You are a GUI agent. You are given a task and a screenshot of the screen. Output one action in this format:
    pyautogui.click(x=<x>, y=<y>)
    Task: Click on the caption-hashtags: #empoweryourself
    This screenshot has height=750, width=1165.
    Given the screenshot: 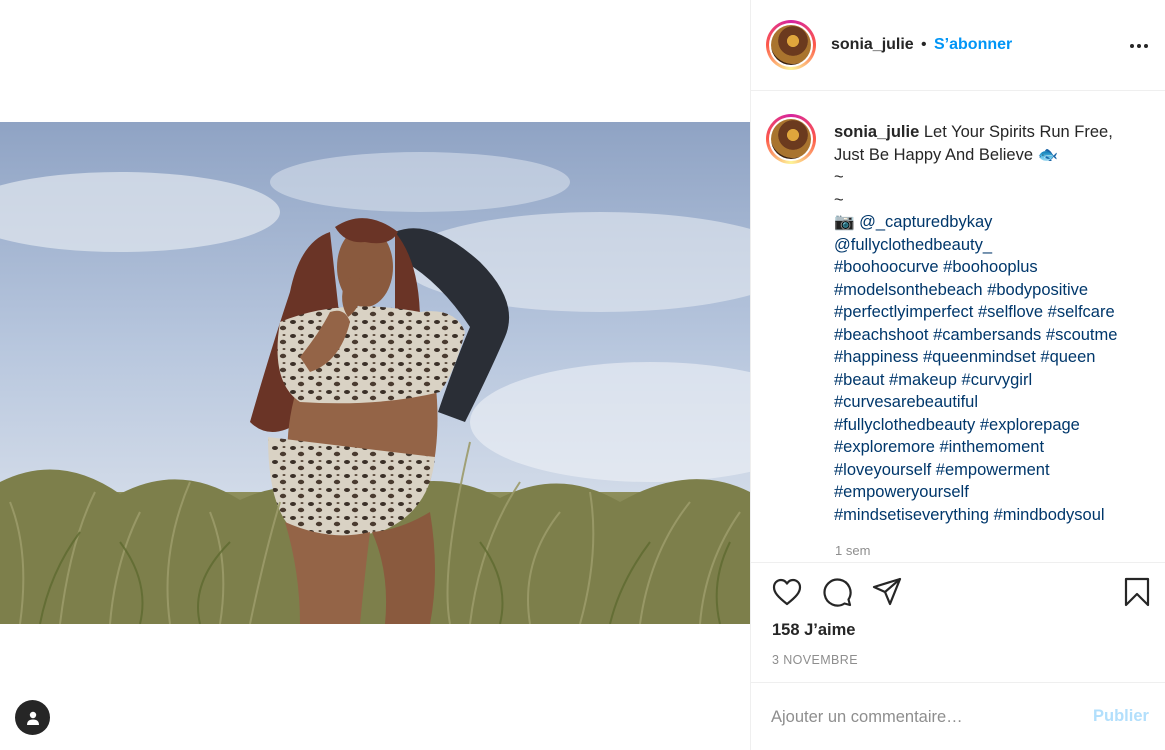 What is the action you would take?
    pyautogui.click(x=989, y=492)
    